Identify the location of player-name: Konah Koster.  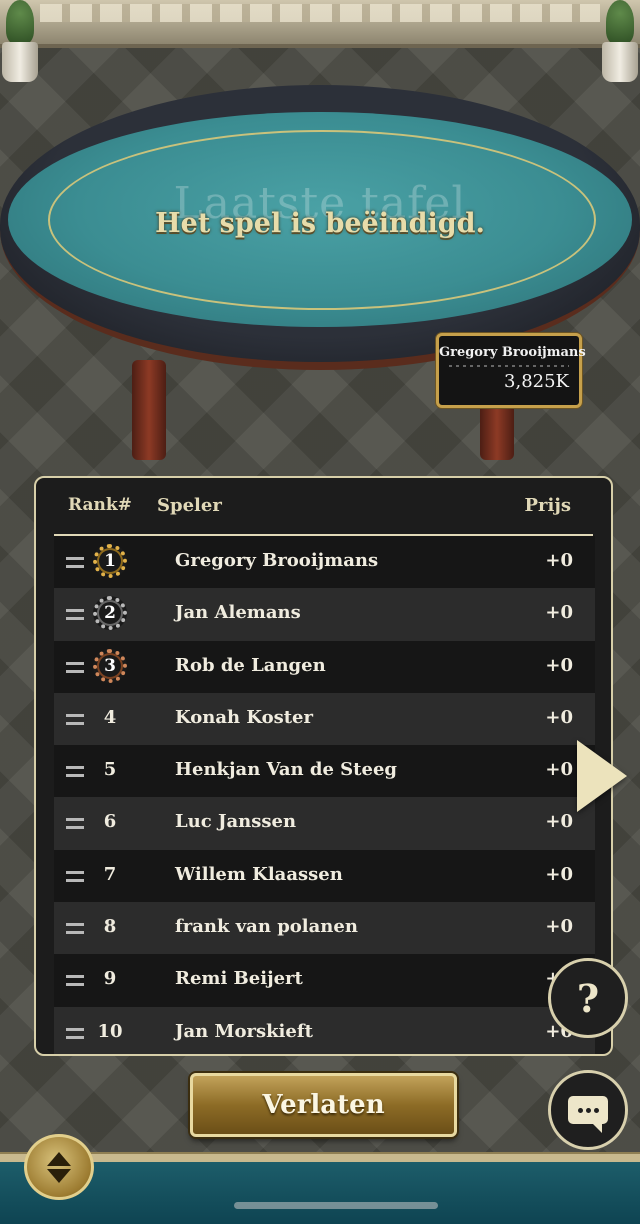
(244, 717).